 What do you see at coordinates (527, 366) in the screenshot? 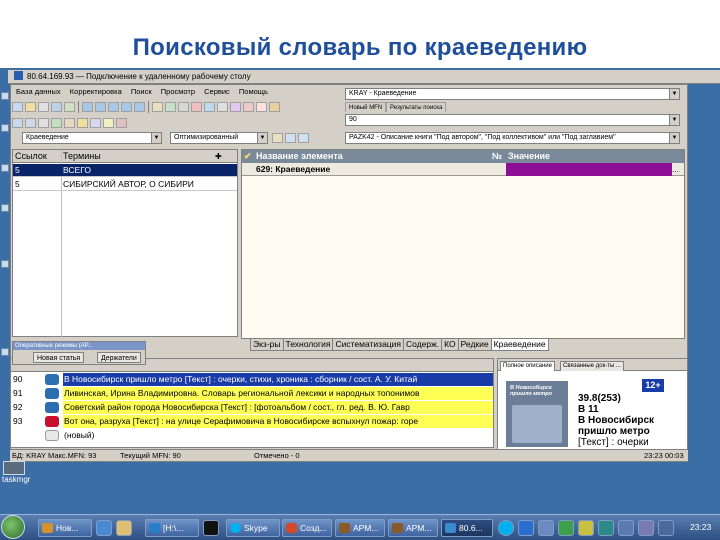
I see `tab-full-description: Полное описание` at bounding box center [527, 366].